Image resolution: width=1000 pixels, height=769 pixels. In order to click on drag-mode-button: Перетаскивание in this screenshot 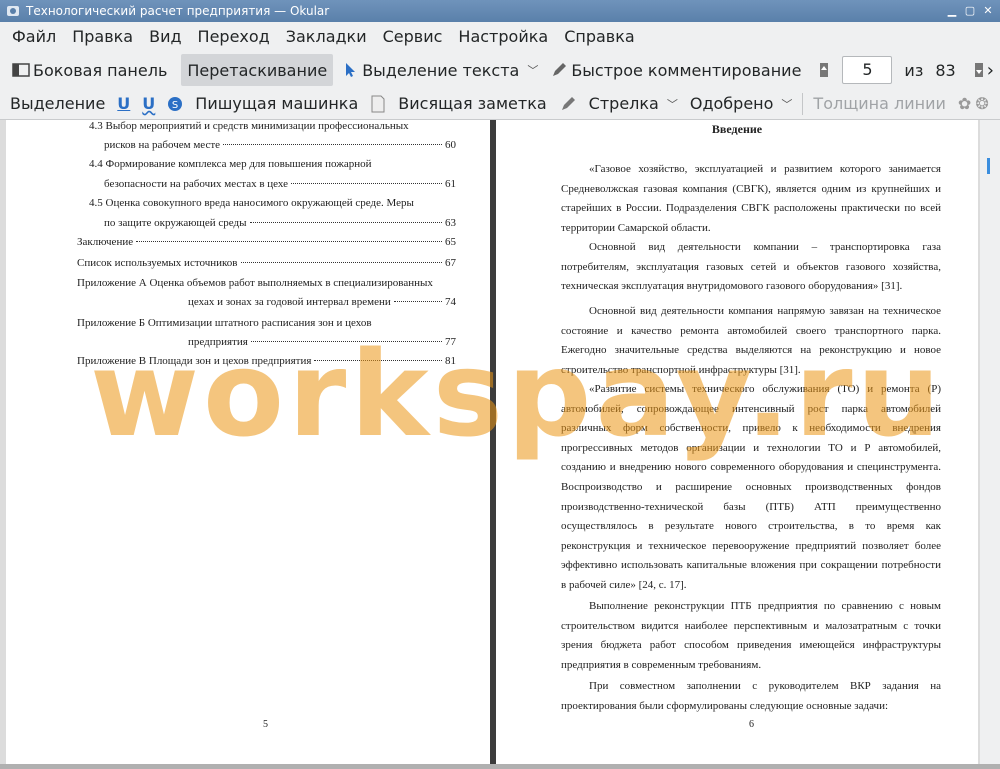, I will do `click(257, 70)`.